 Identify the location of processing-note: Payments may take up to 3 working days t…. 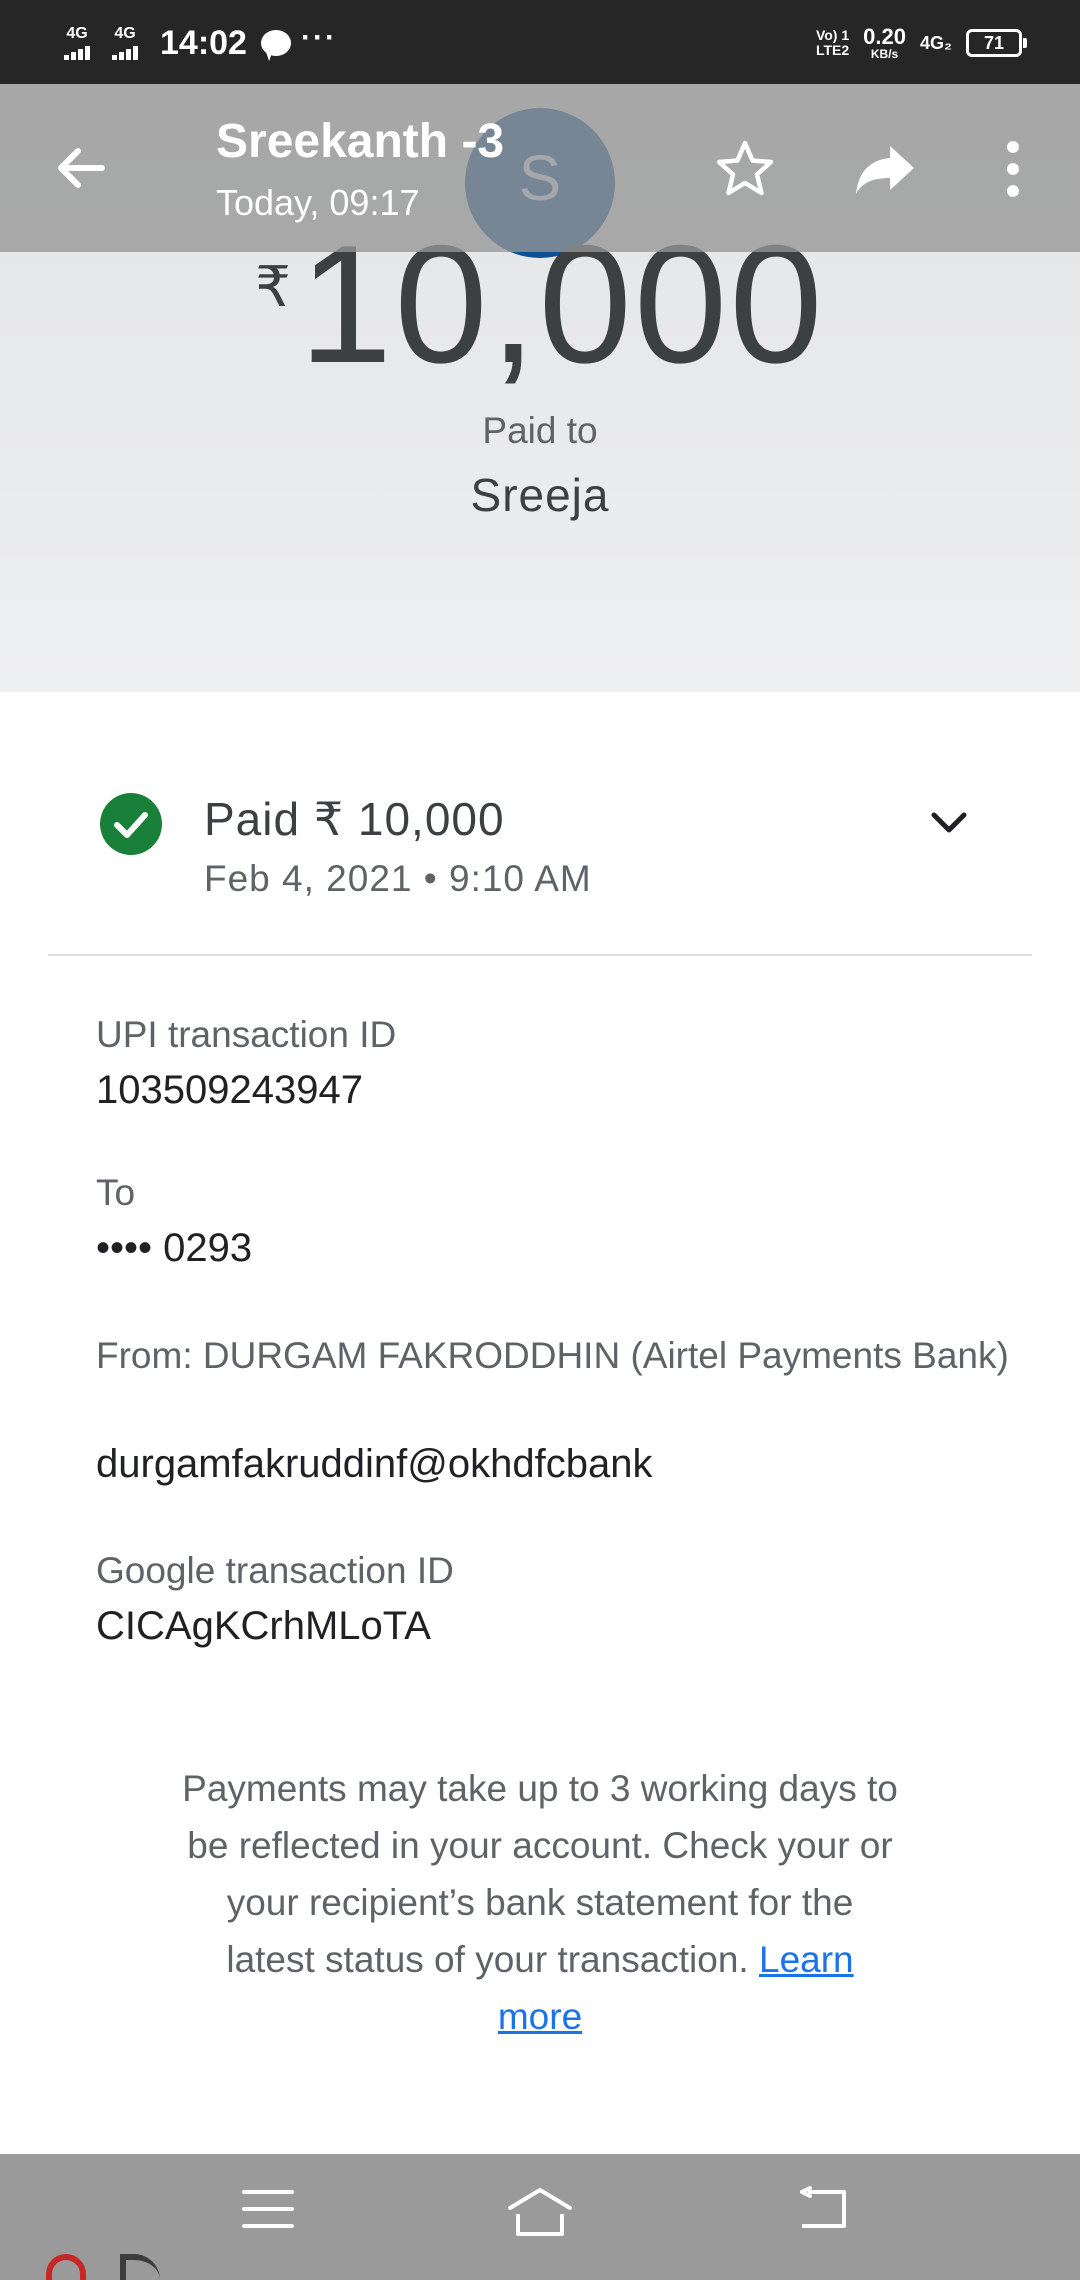
(540, 1902).